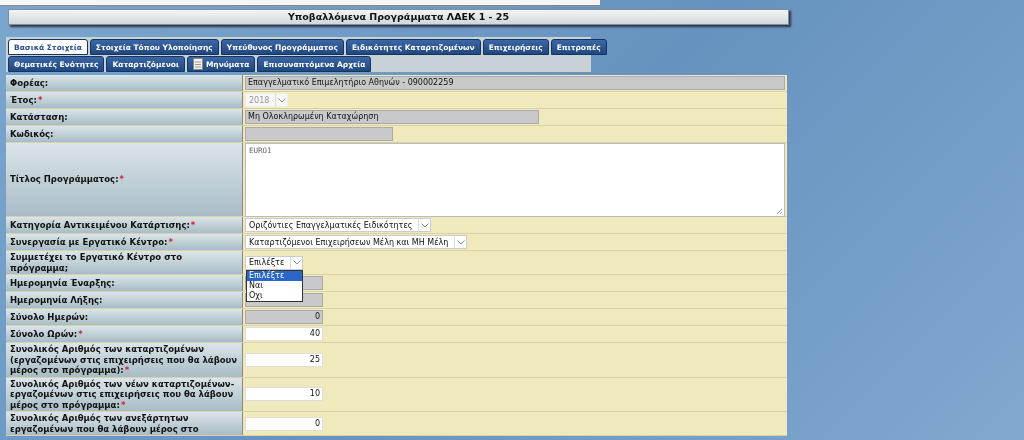 The width and height of the screenshot is (1024, 440). Describe the element at coordinates (91, 242) in the screenshot. I see `field-label: Συνεργασία με Εργατικό Κέντρο:*` at that location.